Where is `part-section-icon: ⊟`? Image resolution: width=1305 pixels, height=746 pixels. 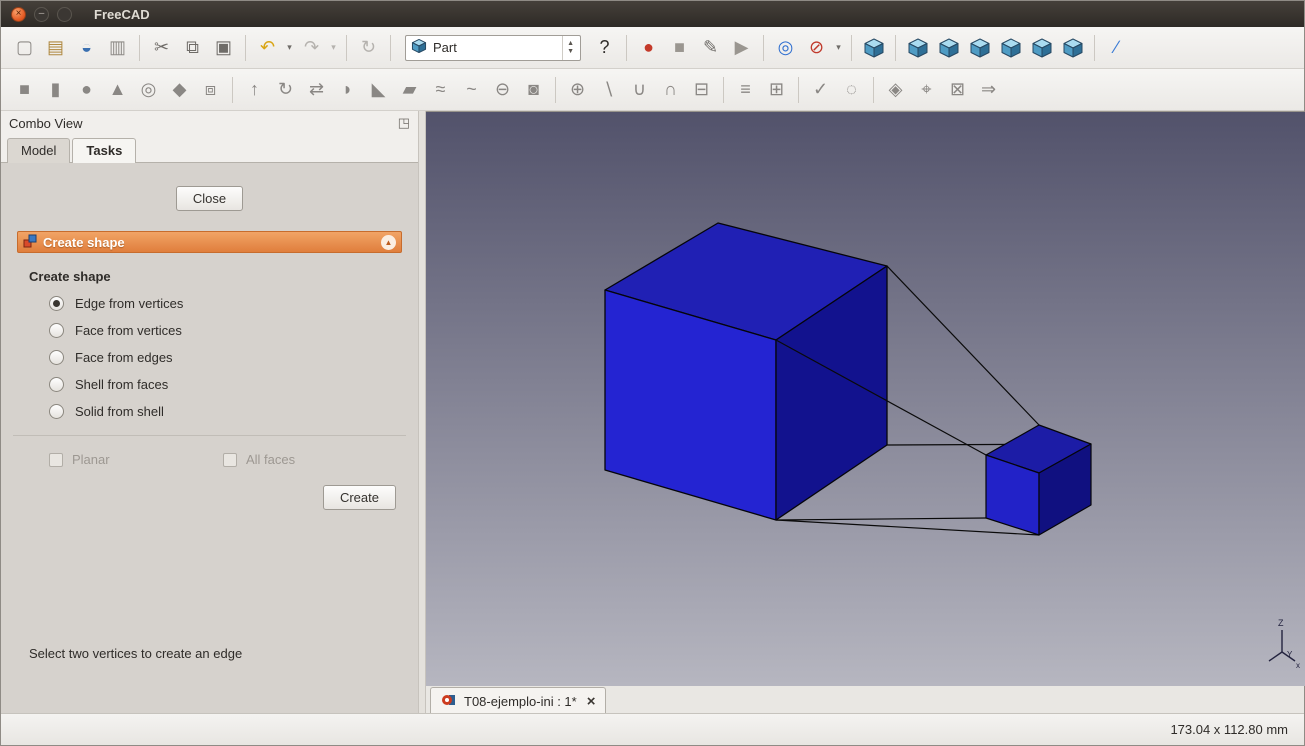
part-section-icon: ⊟ is located at coordinates (701, 90).